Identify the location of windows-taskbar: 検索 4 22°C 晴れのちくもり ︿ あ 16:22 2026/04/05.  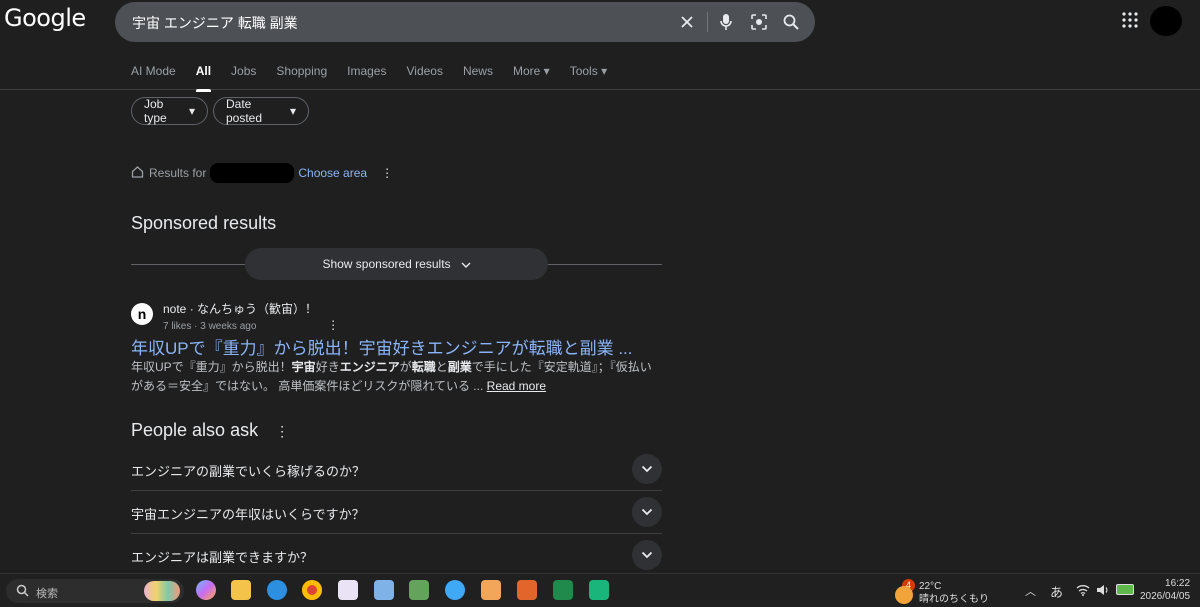
(600, 590).